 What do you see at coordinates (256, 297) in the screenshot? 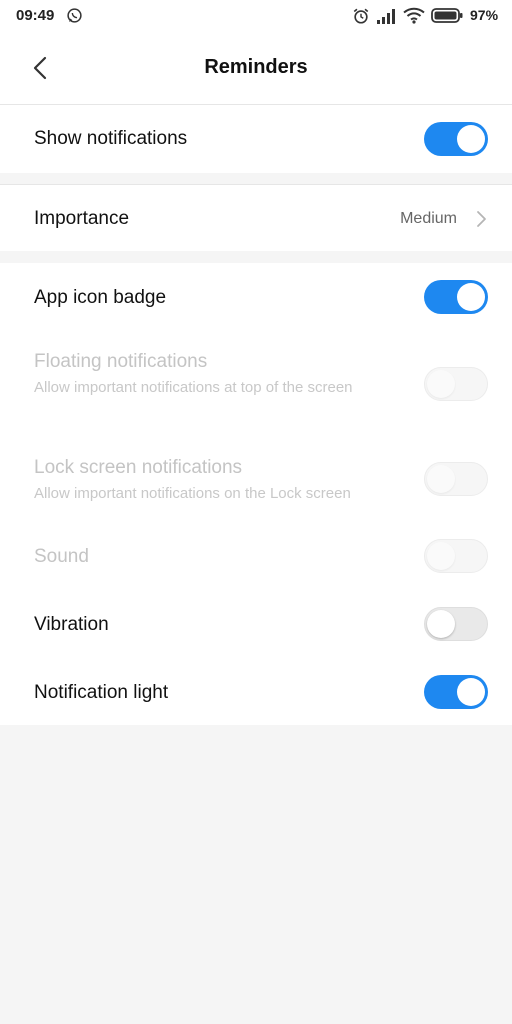
I see `row-app-icon-badge: App icon badge` at bounding box center [256, 297].